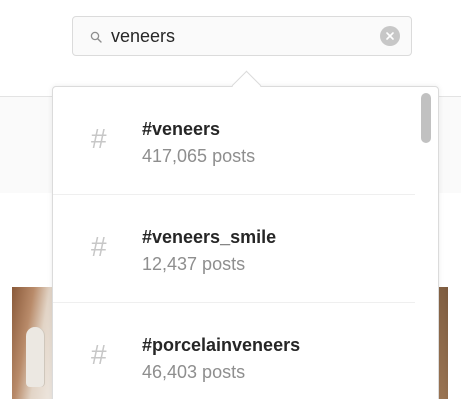 The width and height of the screenshot is (461, 399). I want to click on clear-circle-icon, so click(390, 36).